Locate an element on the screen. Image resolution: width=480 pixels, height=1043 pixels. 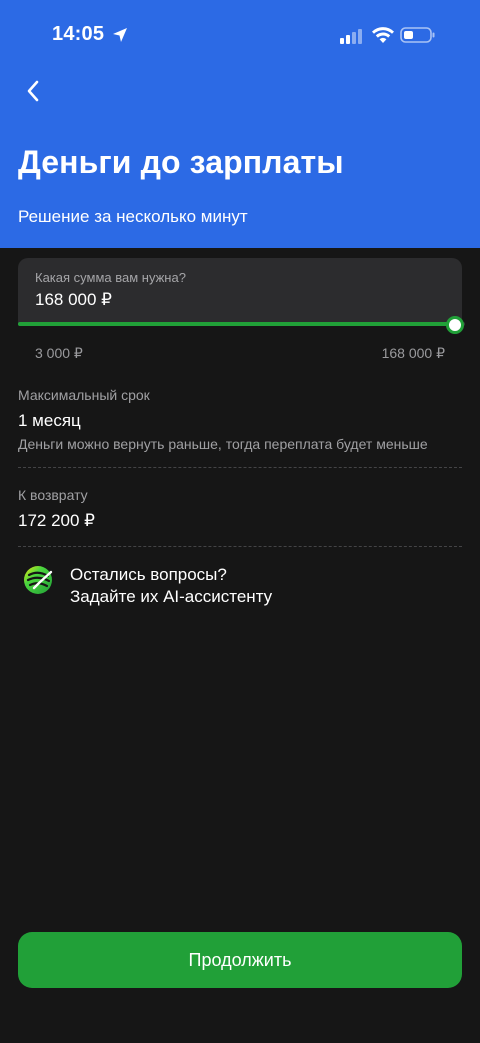
sber-logo-icon is located at coordinates (38, 580).